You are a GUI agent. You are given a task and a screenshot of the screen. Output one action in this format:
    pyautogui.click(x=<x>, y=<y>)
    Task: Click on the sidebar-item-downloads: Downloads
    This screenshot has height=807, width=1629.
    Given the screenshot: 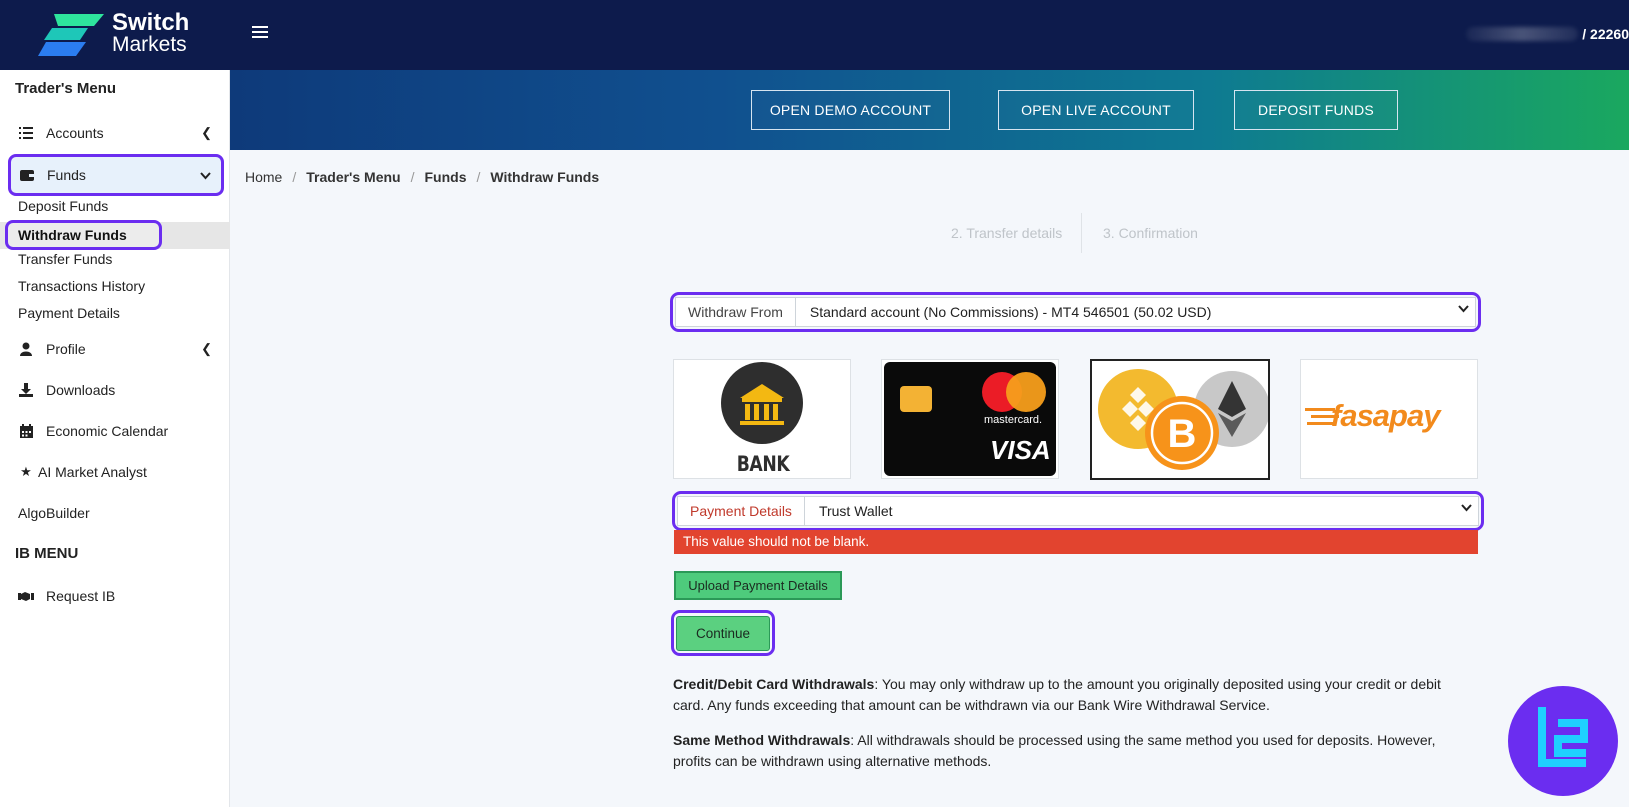 What is the action you would take?
    pyautogui.click(x=115, y=390)
    